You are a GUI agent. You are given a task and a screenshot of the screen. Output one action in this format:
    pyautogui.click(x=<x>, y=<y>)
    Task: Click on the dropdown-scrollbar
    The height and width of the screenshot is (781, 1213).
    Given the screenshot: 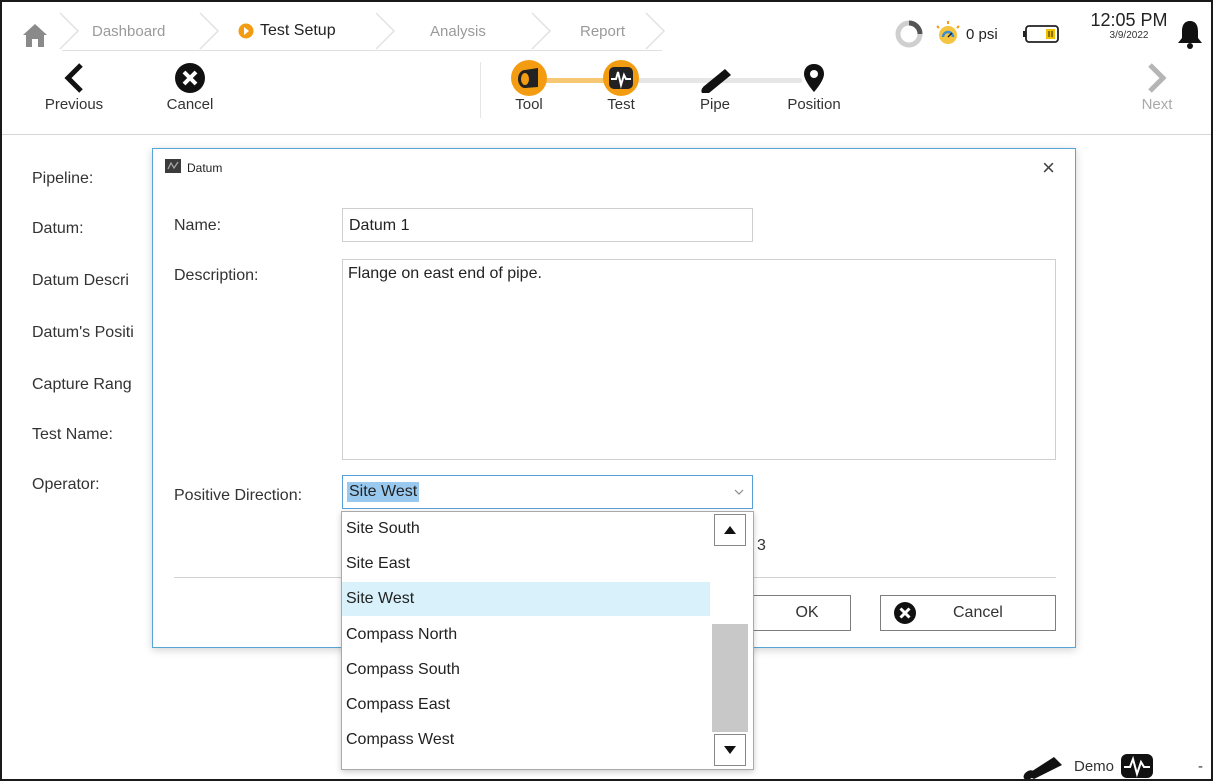 What is the action you would take?
    pyautogui.click(x=732, y=640)
    